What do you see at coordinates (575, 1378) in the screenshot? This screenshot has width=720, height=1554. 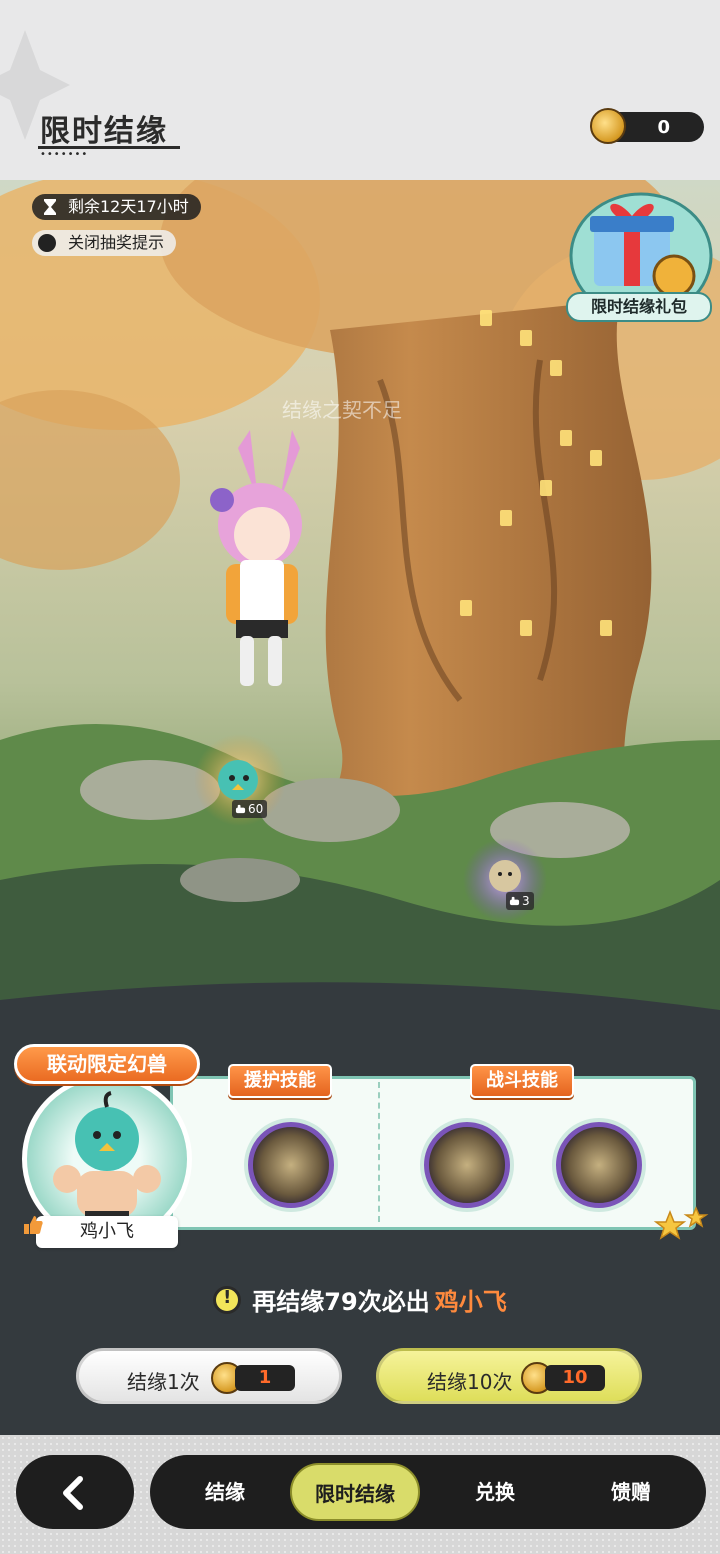 I see `draw-ten-cost: 10` at bounding box center [575, 1378].